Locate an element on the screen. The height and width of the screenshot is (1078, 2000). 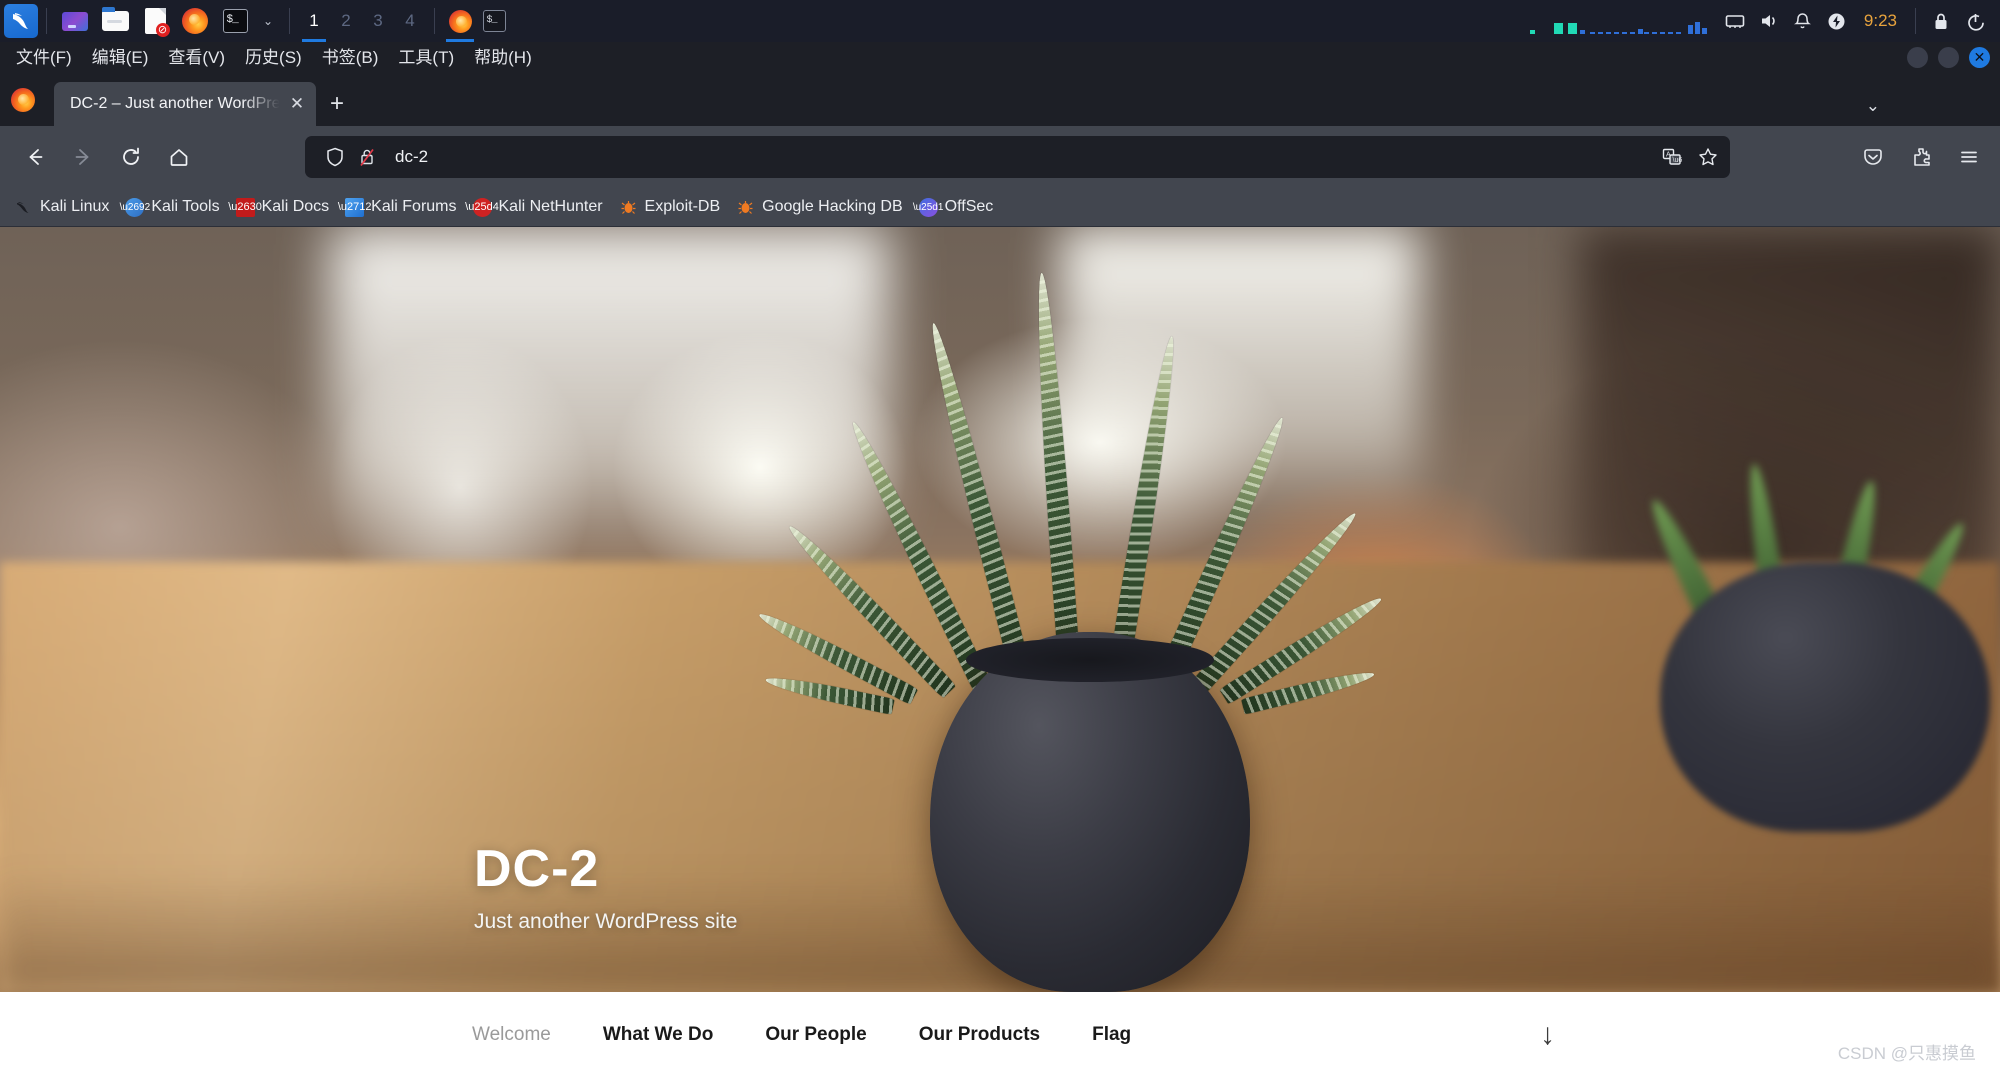
workspace-switcher: 1 2 3 4 is located at coordinates (362, 21).